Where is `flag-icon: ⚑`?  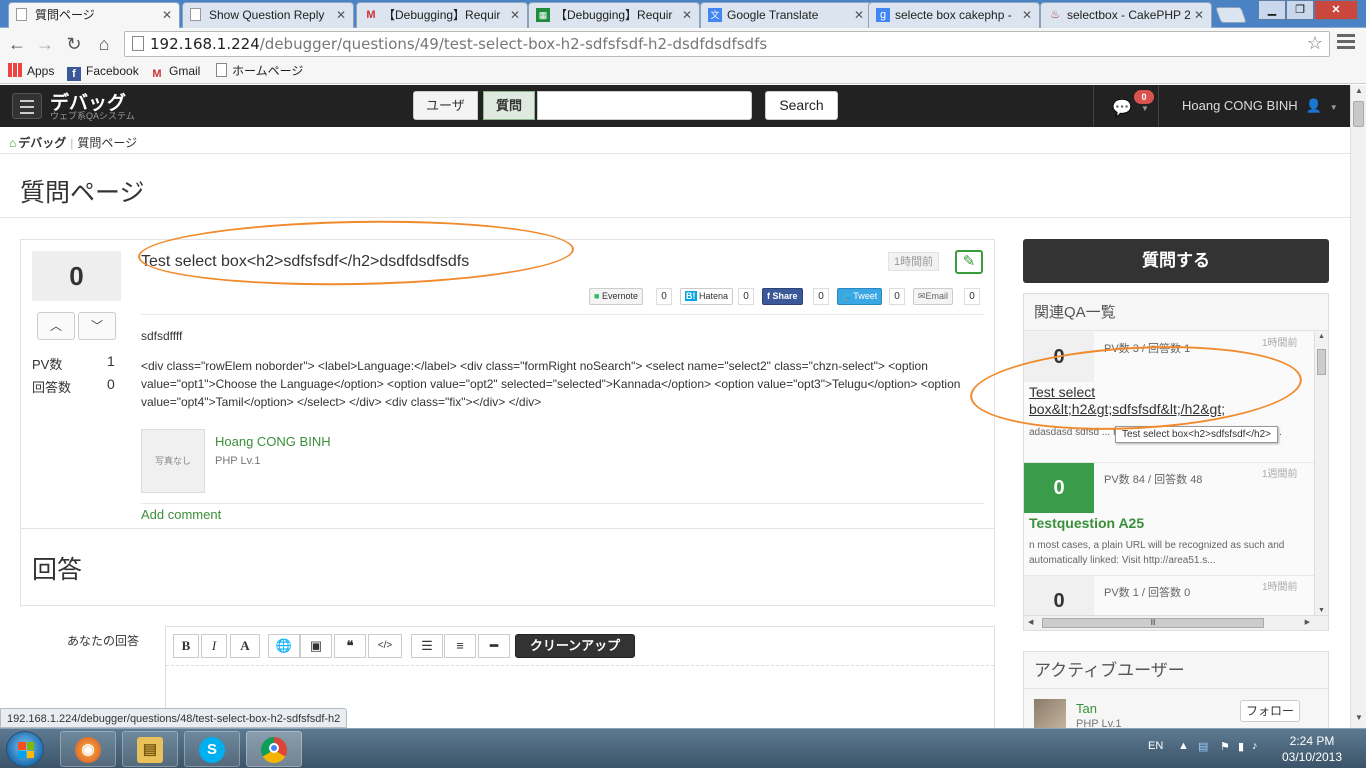 flag-icon: ⚑ is located at coordinates (1225, 746).